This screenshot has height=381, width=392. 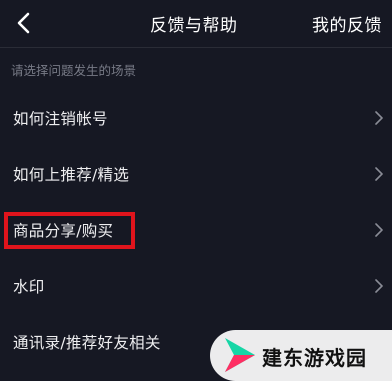 I want to click on top-bar: 反馈与帮助 我的反馈, so click(x=196, y=23).